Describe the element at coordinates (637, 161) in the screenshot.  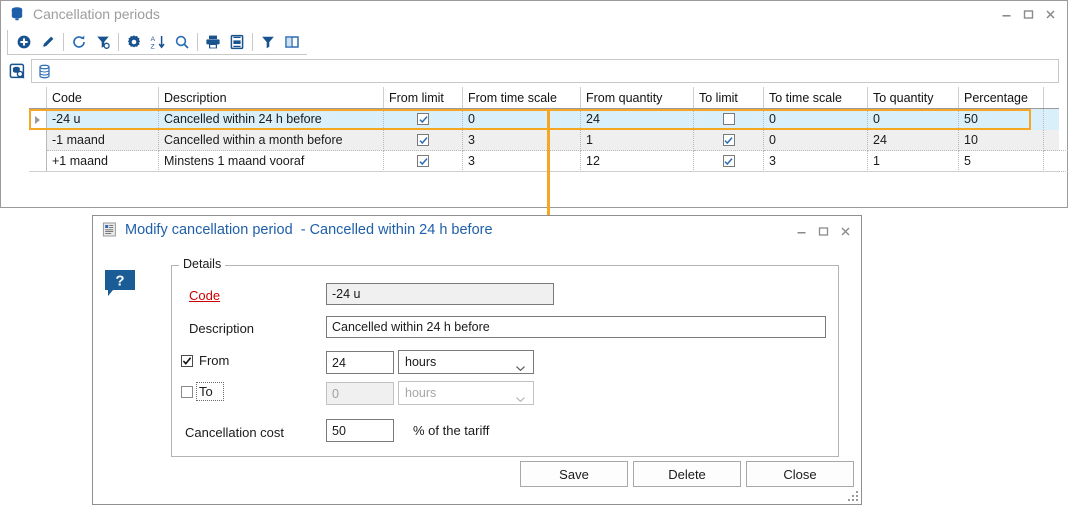
I see `grid-cell-from_quantity: 12` at that location.